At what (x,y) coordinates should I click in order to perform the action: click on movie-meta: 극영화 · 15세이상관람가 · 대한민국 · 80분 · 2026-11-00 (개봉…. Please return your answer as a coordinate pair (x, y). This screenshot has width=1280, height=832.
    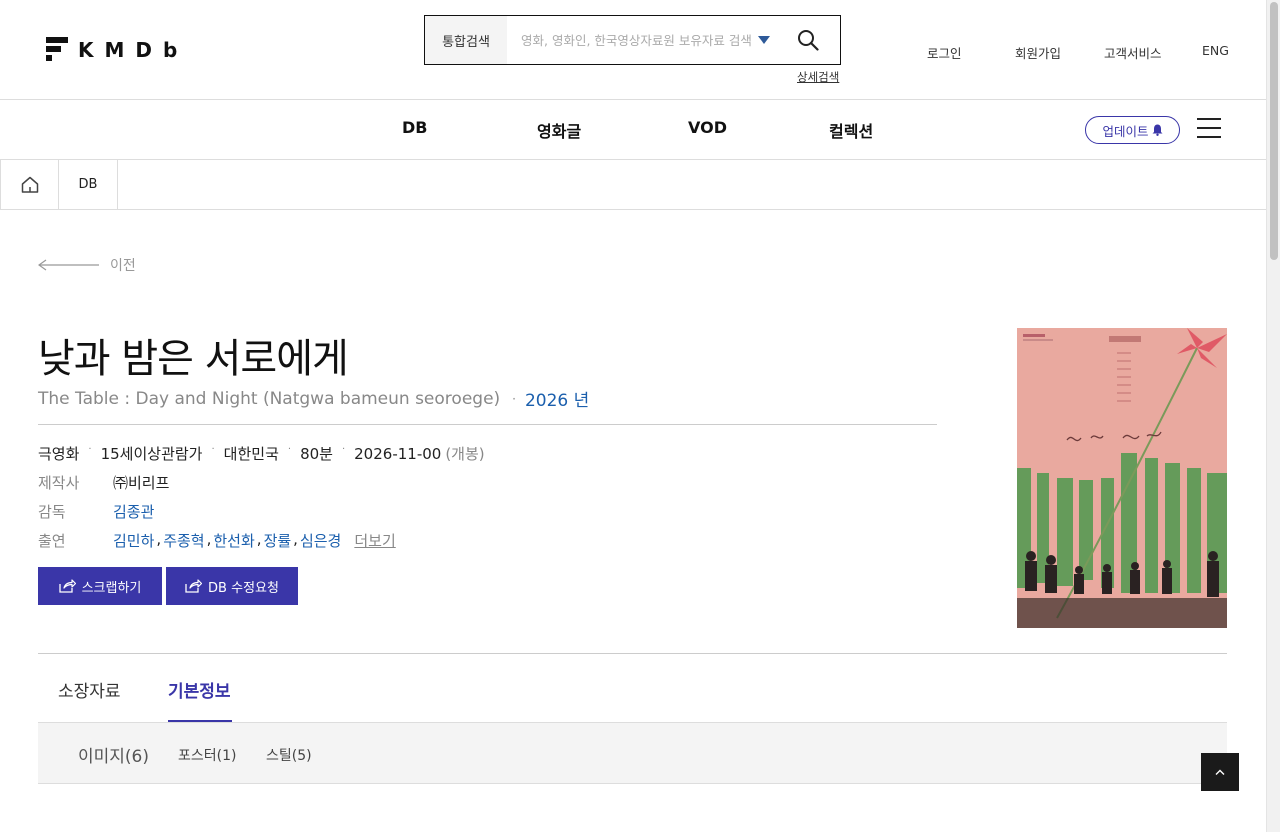
    Looking at the image, I should click on (261, 453).